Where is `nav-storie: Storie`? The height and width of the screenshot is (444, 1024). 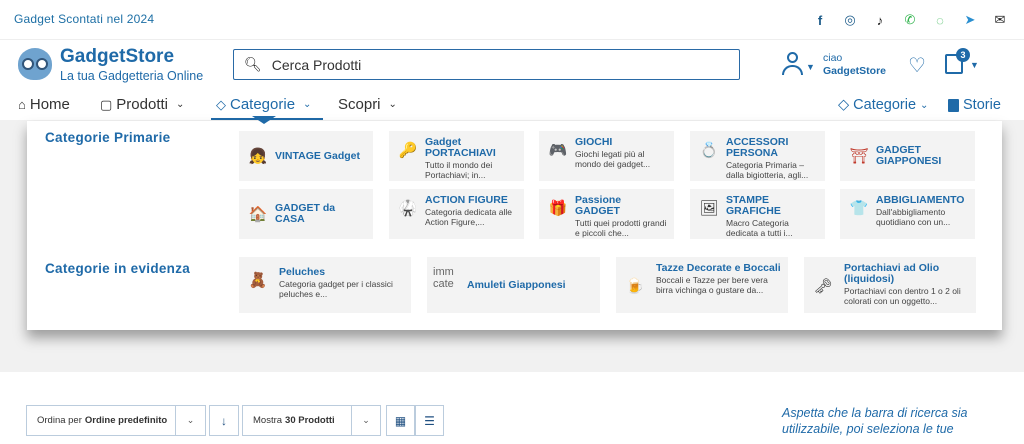 nav-storie: Storie is located at coordinates (974, 105).